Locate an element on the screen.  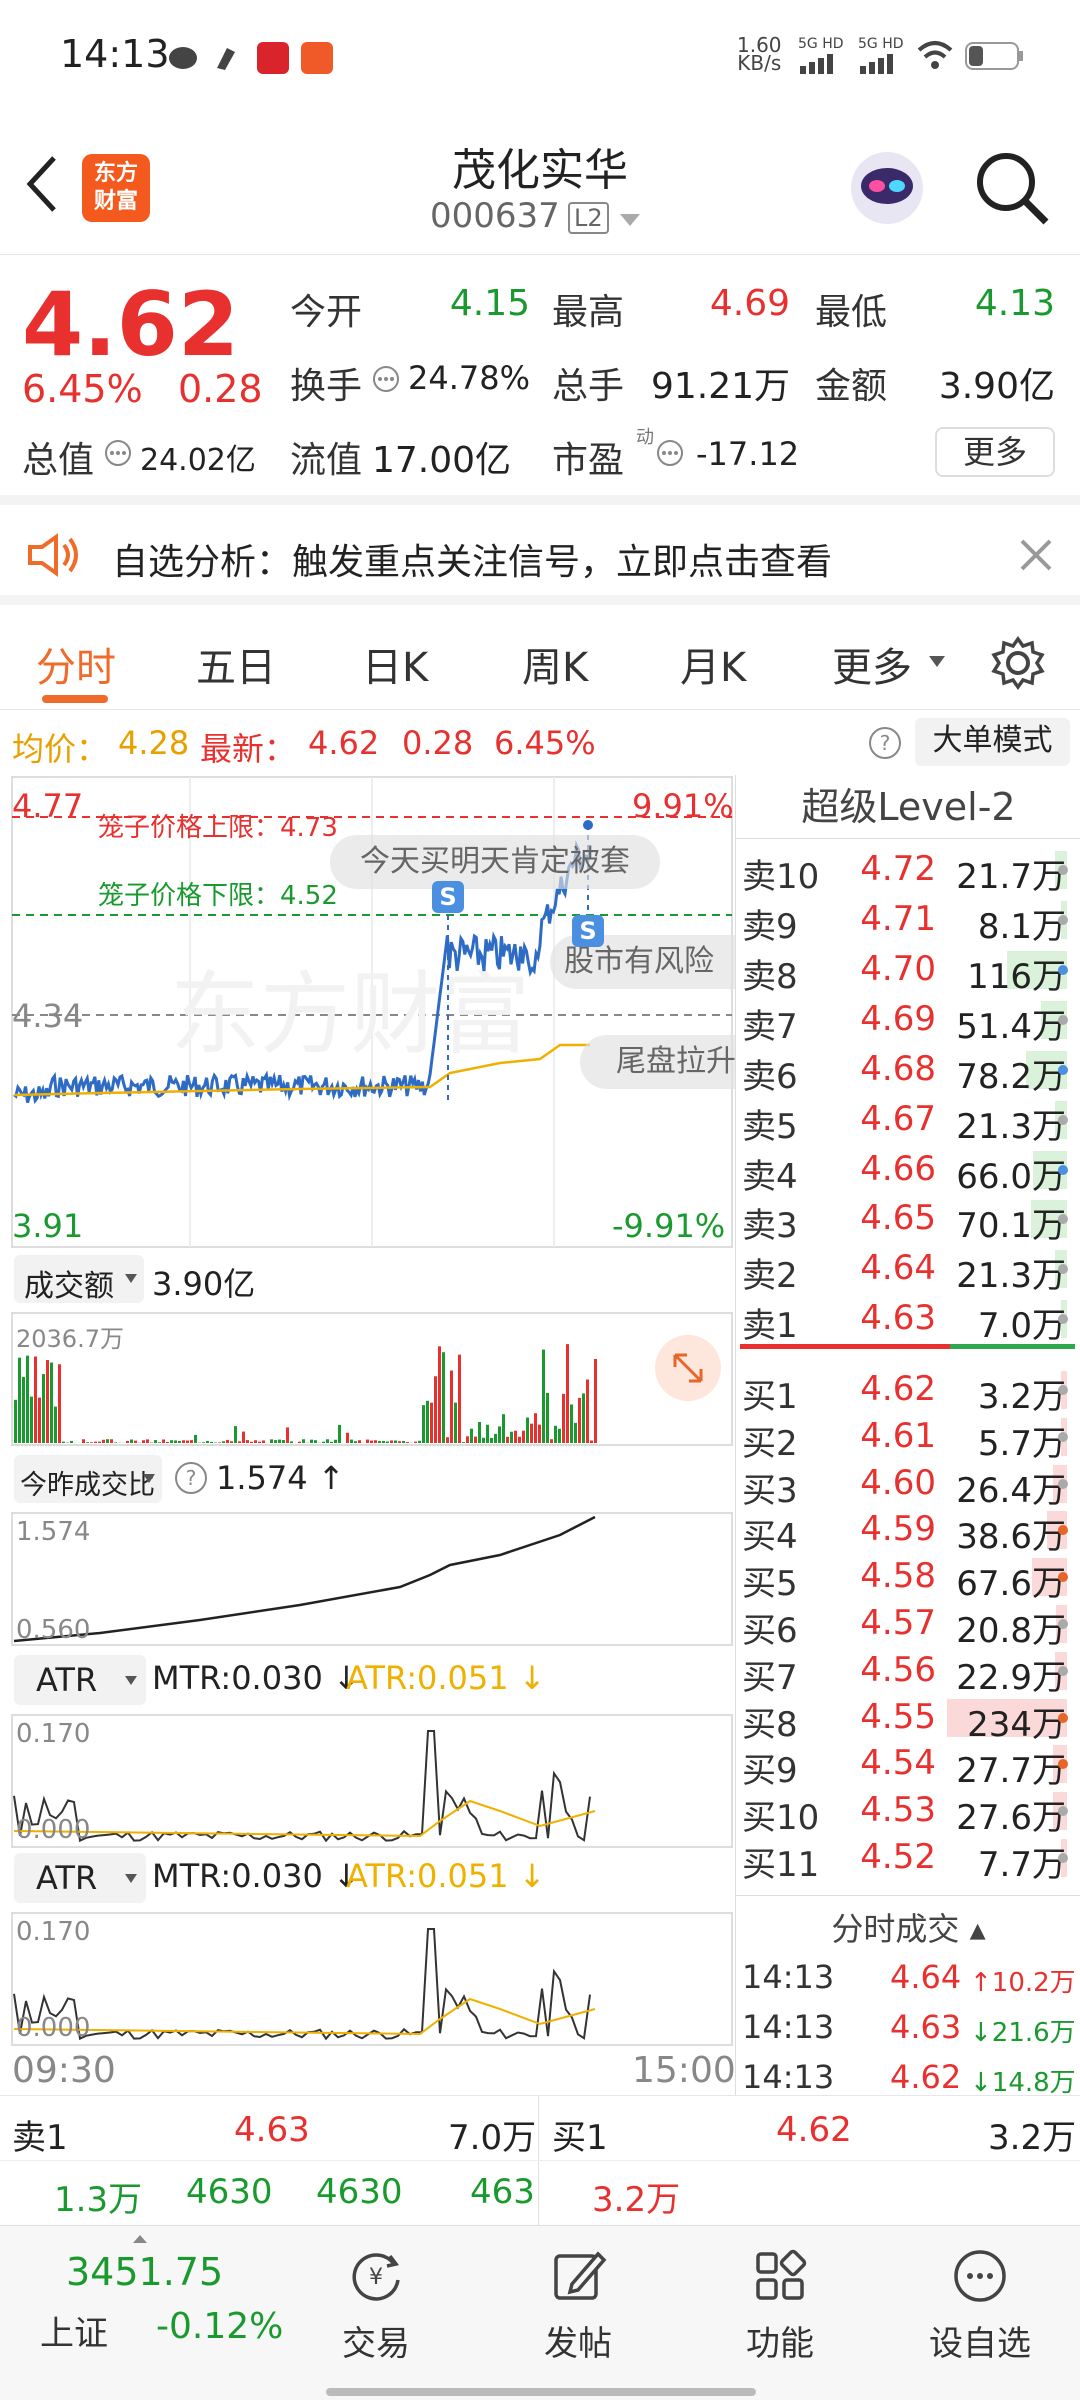
order-book-row: 卖10 4.72 21.7万 is located at coordinates (908, 871).